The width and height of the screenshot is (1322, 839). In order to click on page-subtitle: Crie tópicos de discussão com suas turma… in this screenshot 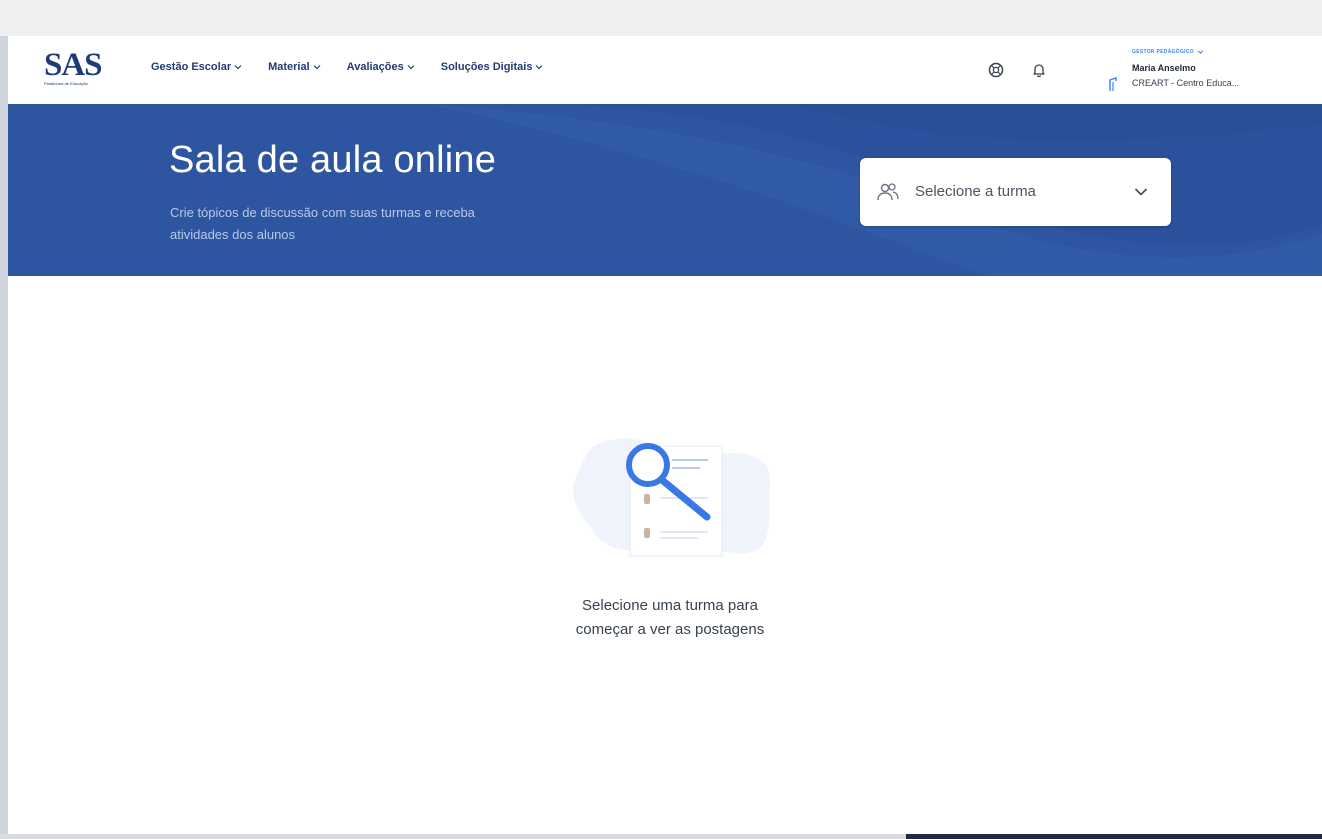, I will do `click(322, 223)`.